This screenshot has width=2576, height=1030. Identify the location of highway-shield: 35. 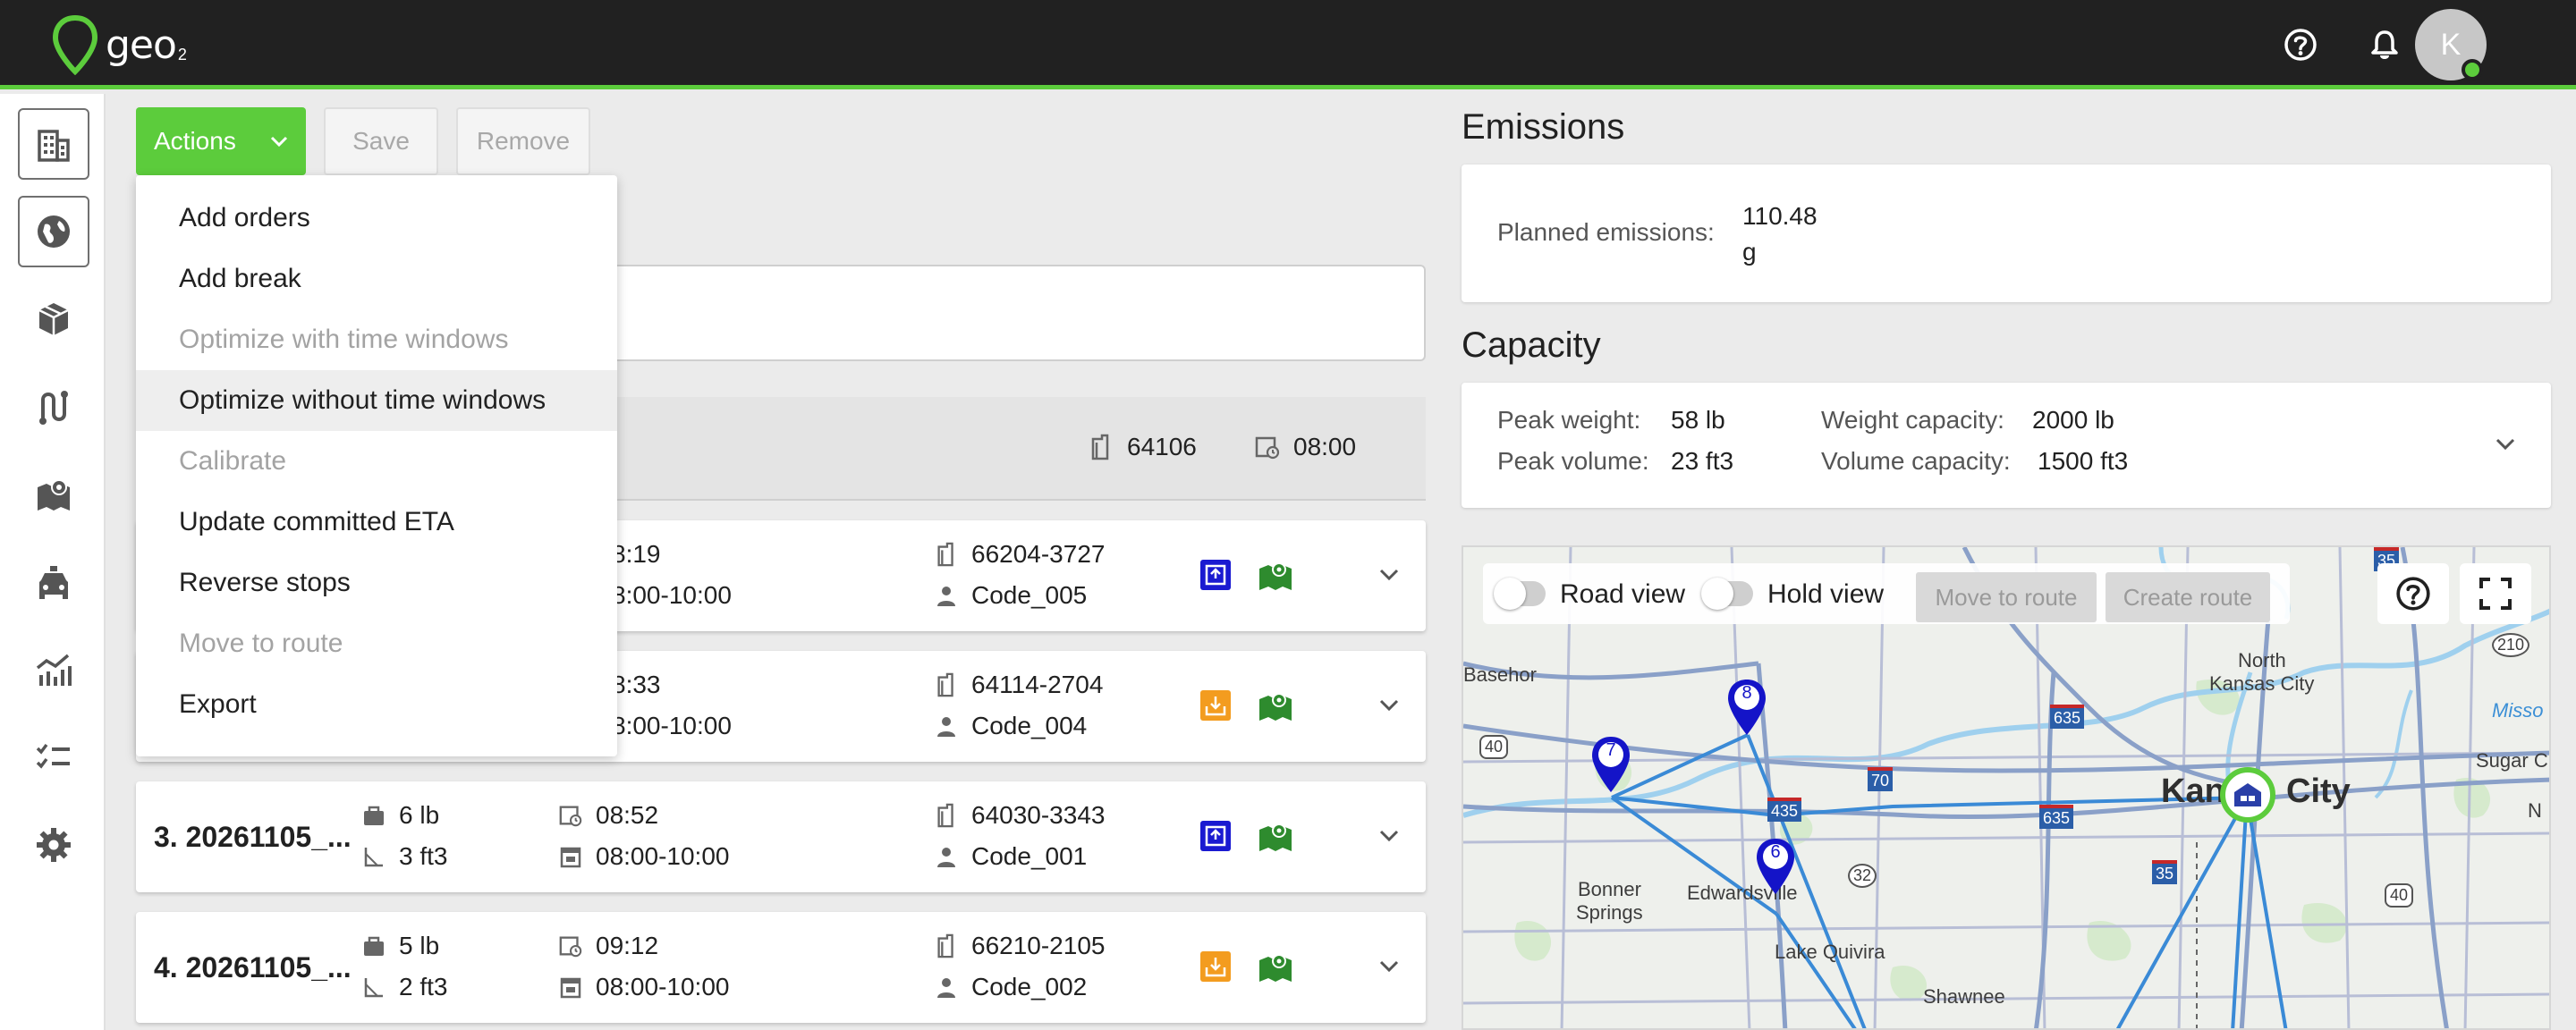
(2165, 872).